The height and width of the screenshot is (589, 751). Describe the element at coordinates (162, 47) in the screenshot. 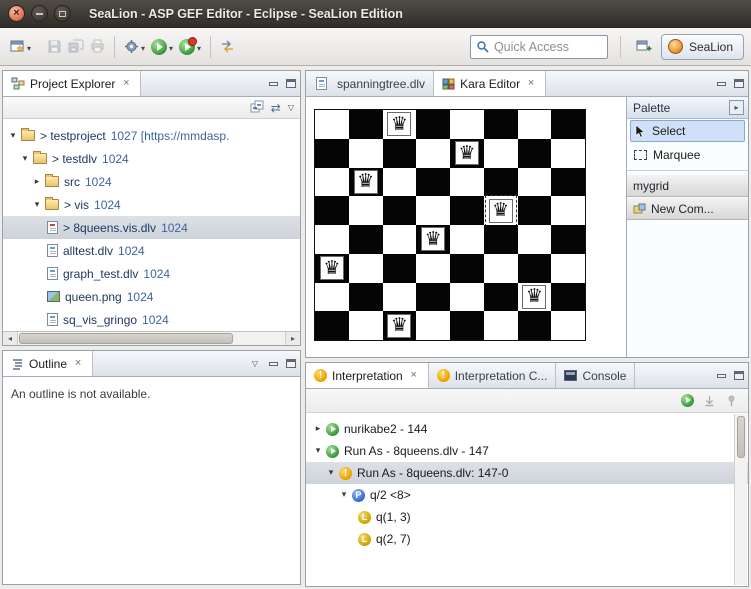

I see `run-button` at that location.